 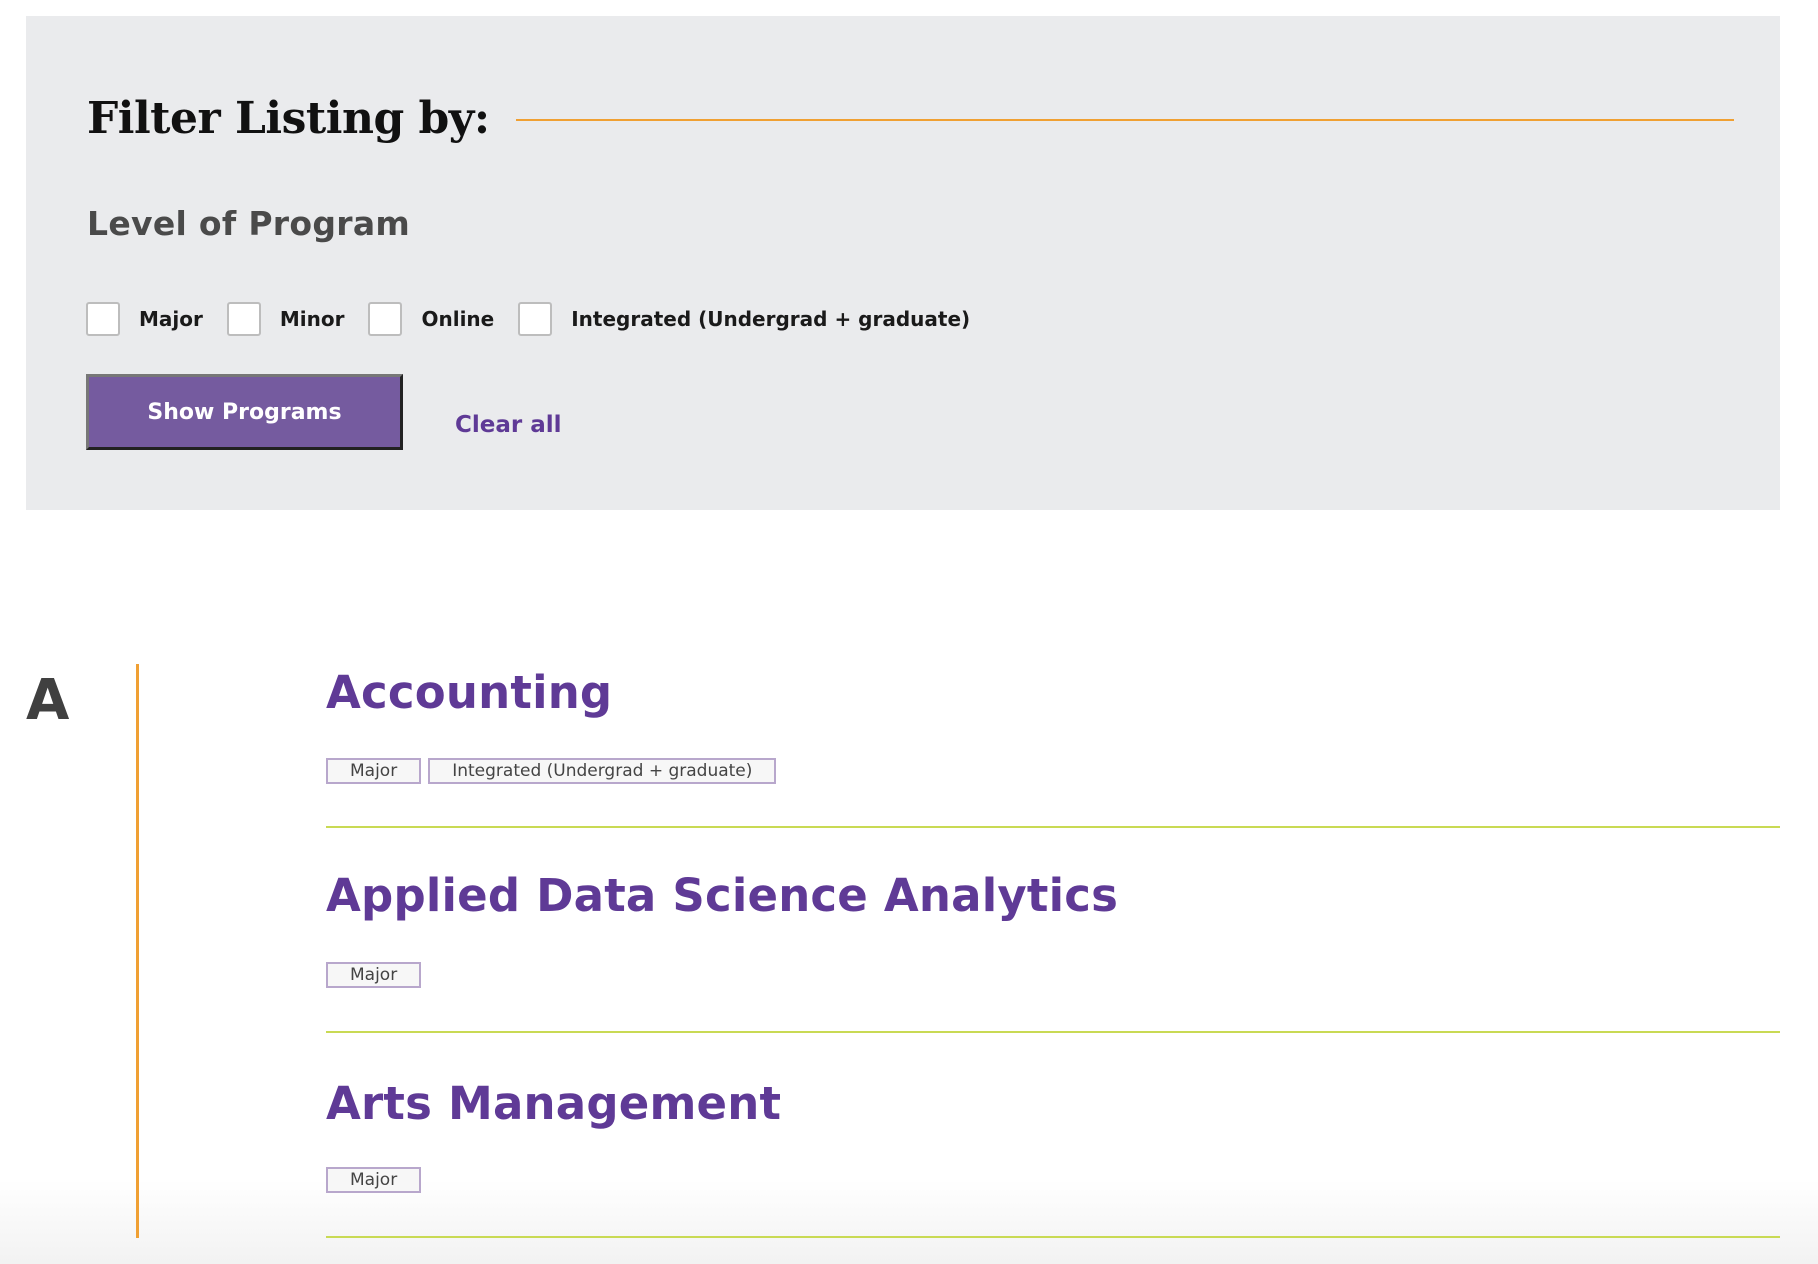 I want to click on filter-title: Filter Listing by:, so click(x=288, y=118).